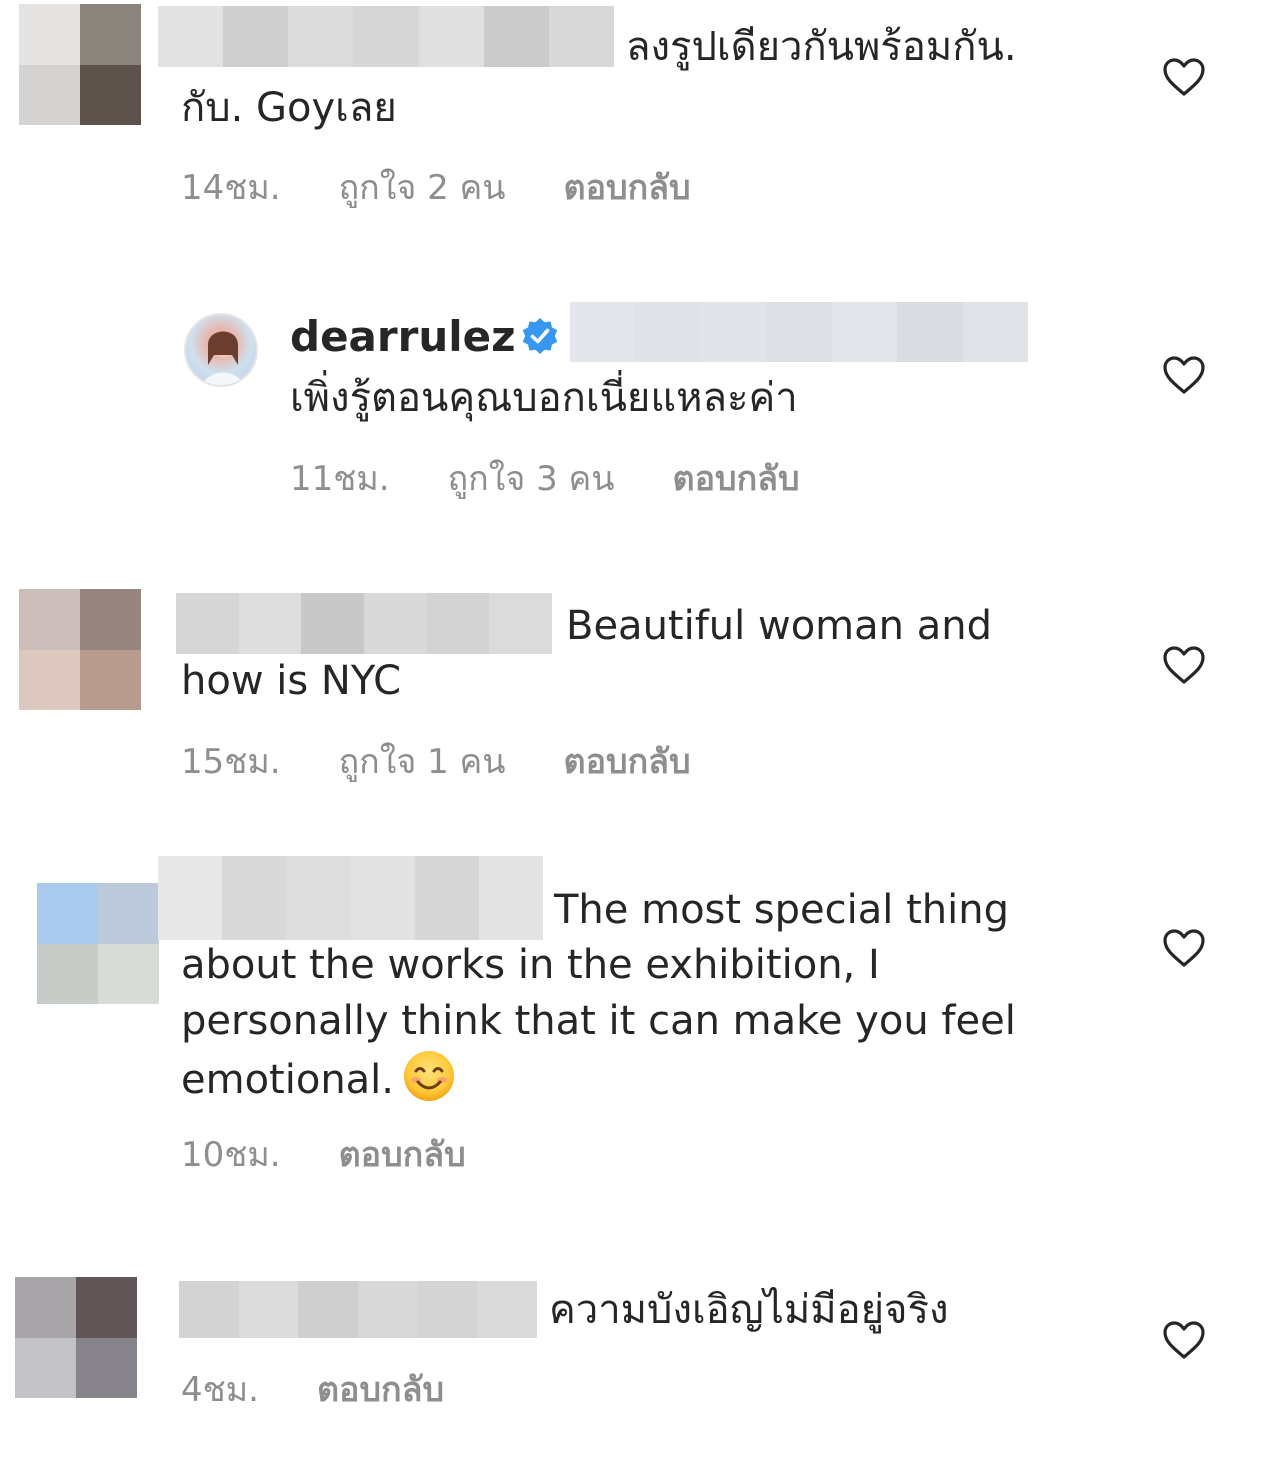 This screenshot has width=1280, height=1470. I want to click on comment-text: Beautiful woman and, so click(779, 626).